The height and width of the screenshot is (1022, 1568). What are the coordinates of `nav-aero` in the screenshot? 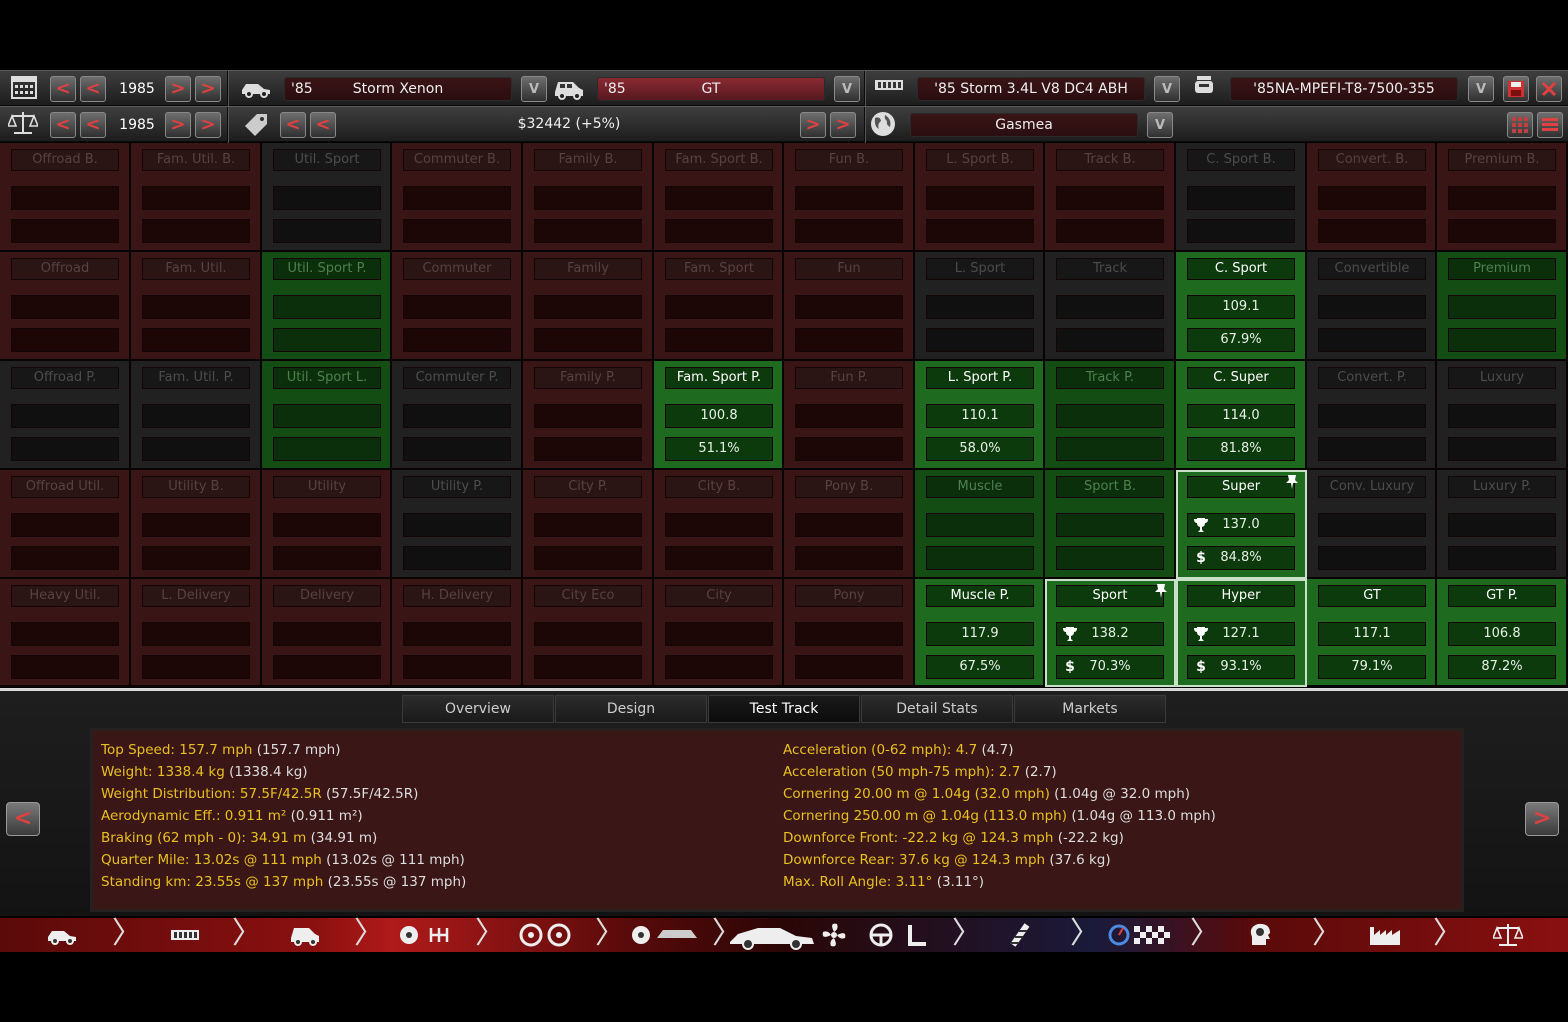 It's located at (834, 935).